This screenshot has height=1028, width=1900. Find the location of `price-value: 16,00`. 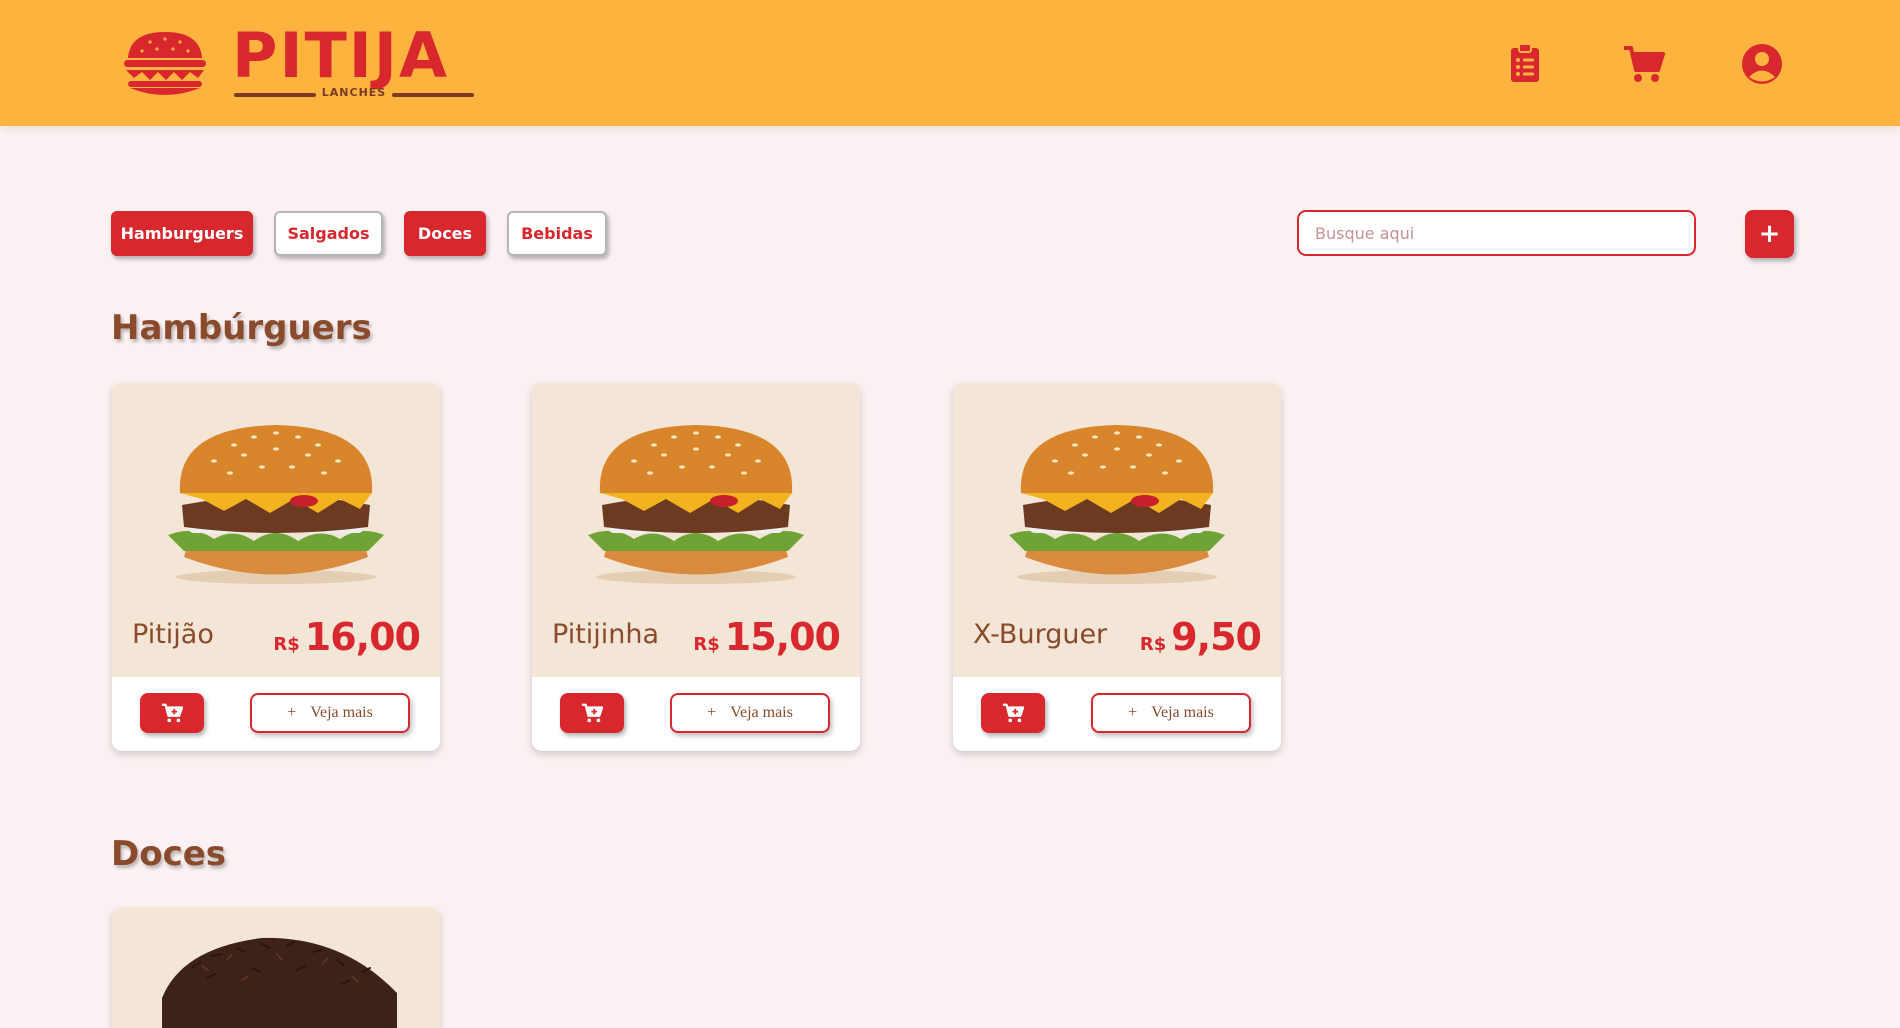

price-value: 16,00 is located at coordinates (362, 637).